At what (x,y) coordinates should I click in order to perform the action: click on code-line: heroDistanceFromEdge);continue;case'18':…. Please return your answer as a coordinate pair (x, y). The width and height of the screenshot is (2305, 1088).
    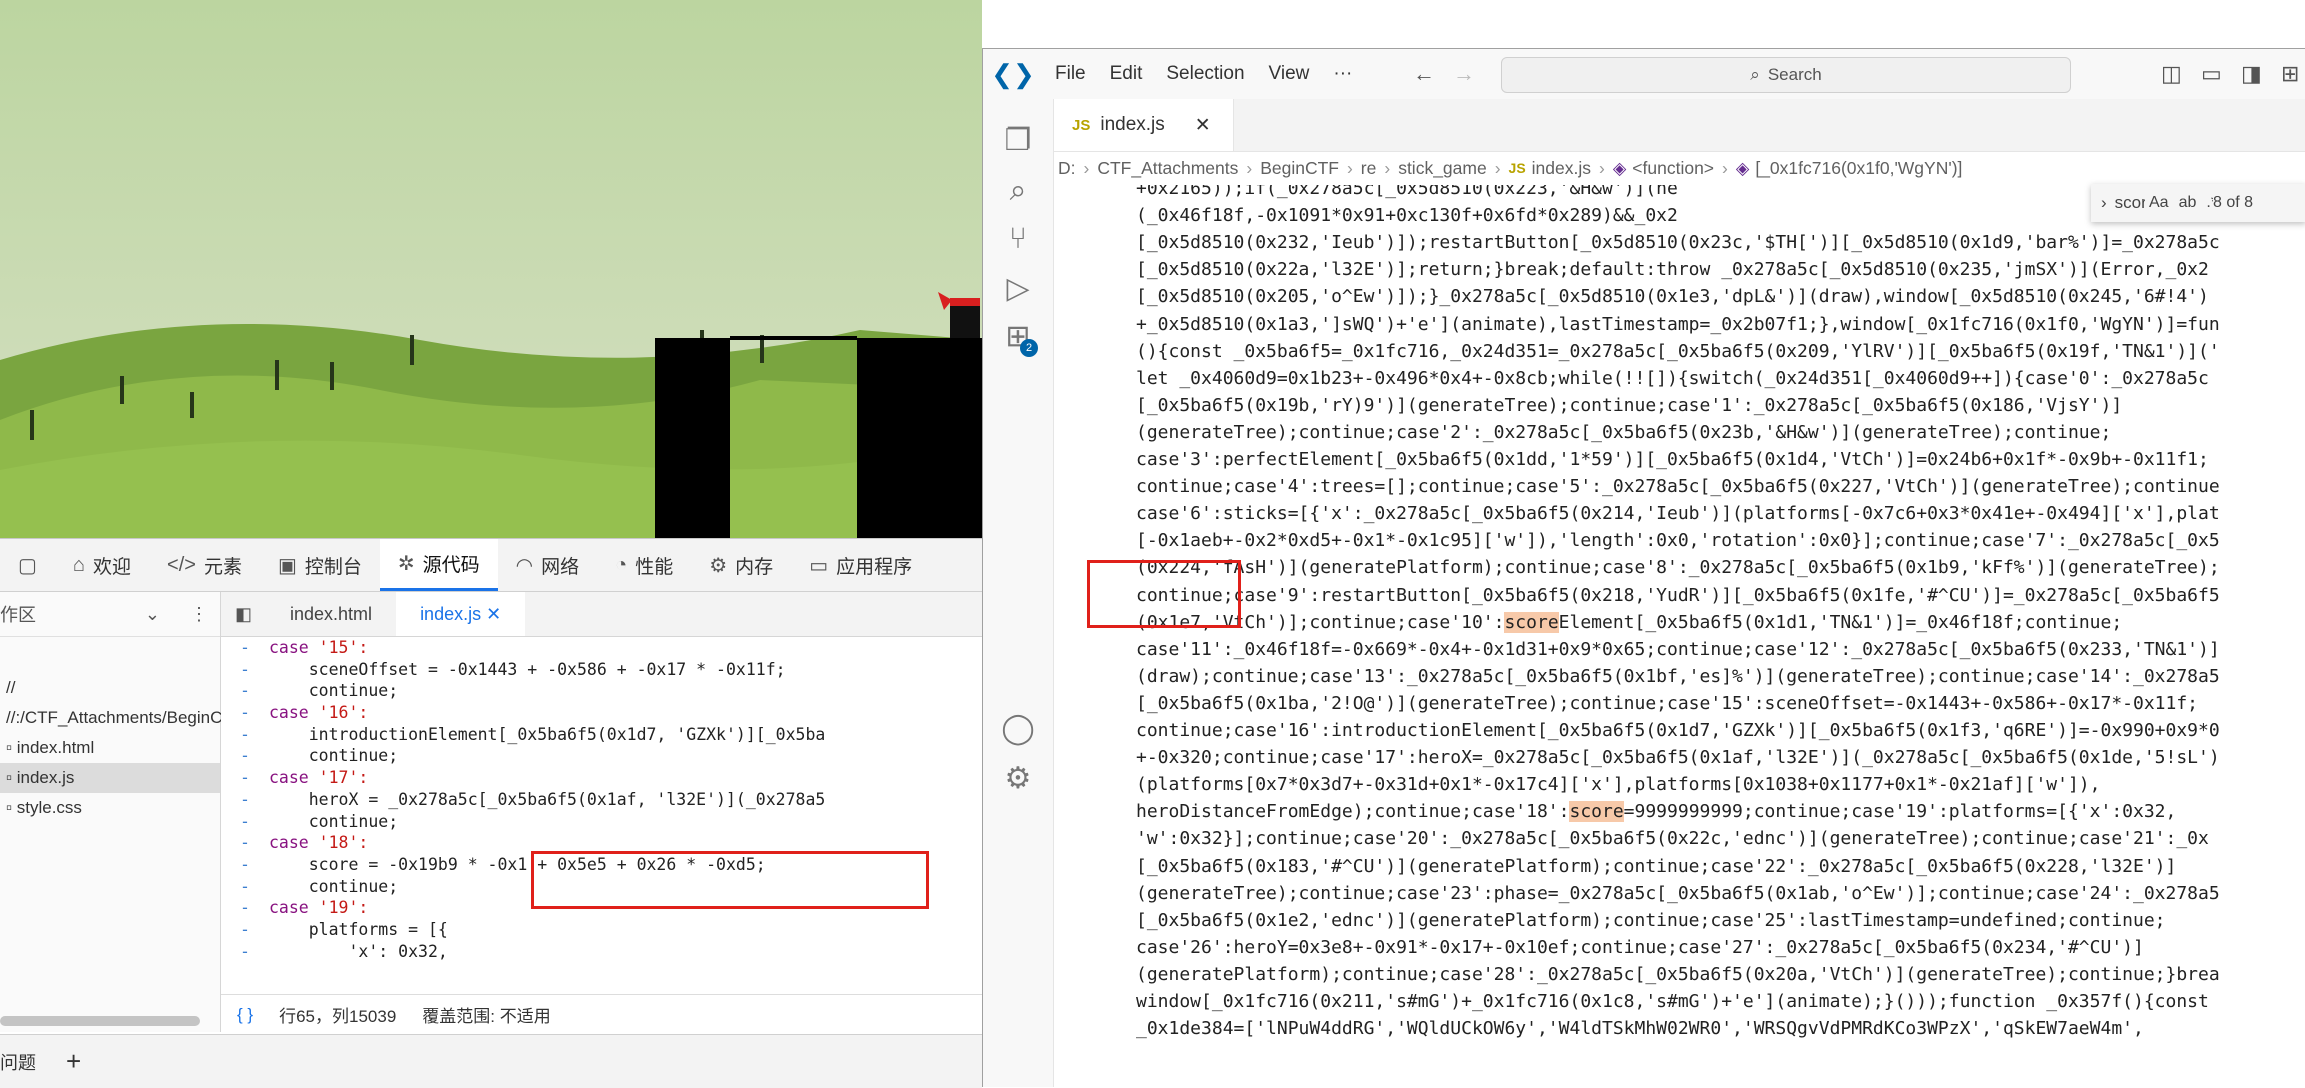
    Looking at the image, I should click on (1656, 812).